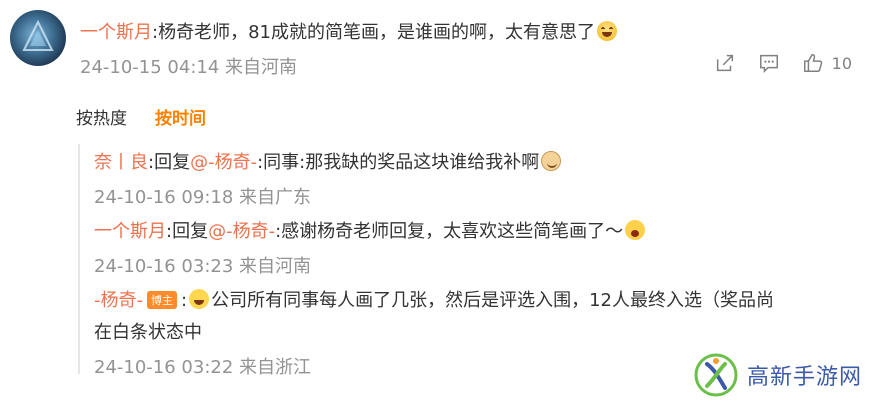  I want to click on list-item: -杨奇- 博主: 公司所有同事每人画了几张，然后是评选入围，12人最终入选（奖品尚, so click(434, 300).